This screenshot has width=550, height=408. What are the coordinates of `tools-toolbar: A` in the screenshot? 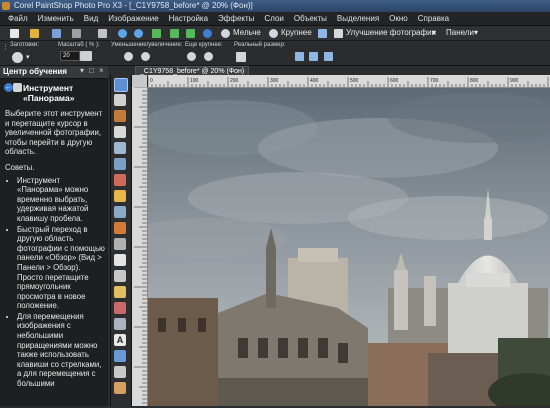 It's located at (121, 240).